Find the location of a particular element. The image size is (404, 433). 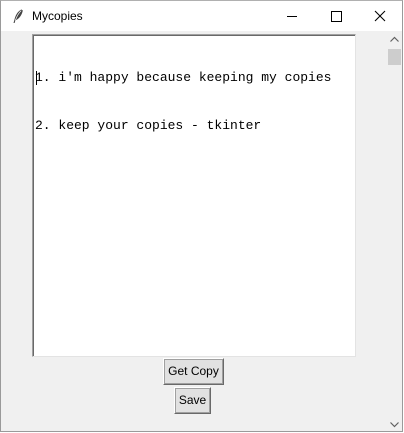

scroll-up-button is located at coordinates (394, 39).